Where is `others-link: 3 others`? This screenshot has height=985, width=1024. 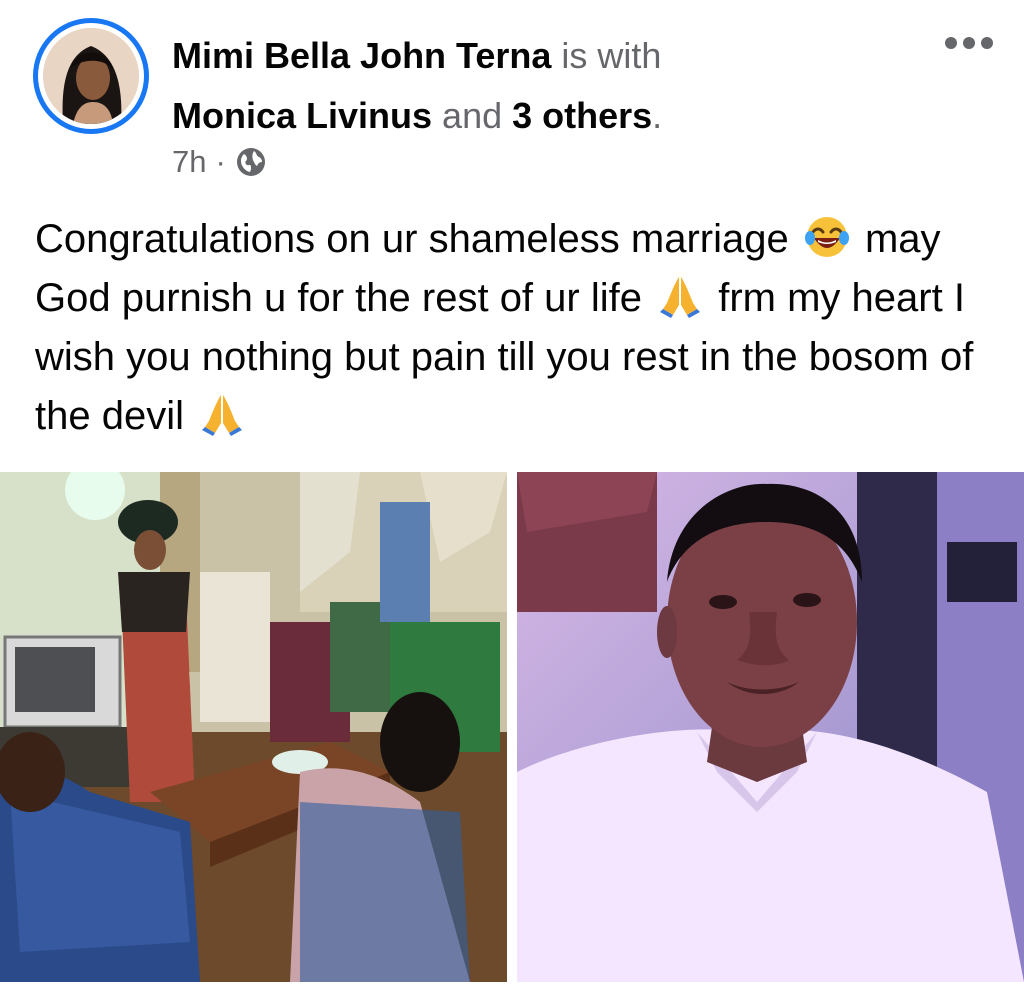 others-link: 3 others is located at coordinates (582, 115).